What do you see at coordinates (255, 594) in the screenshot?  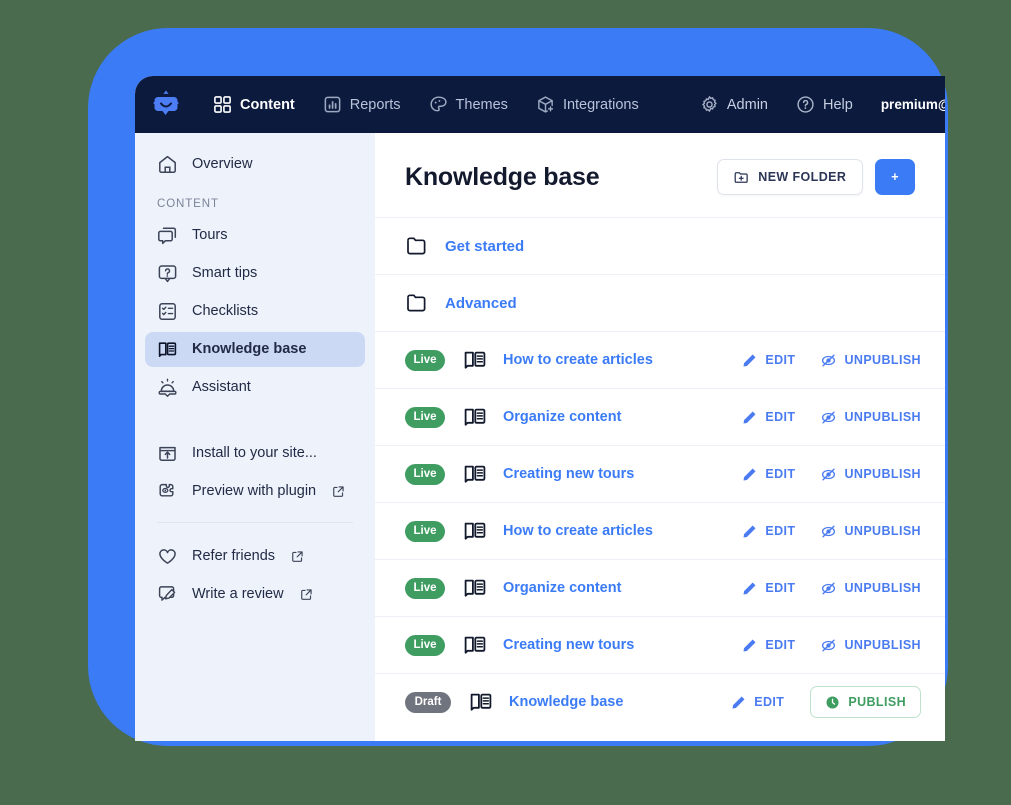 I see `sidebar-item-write-a-review: Write a review` at bounding box center [255, 594].